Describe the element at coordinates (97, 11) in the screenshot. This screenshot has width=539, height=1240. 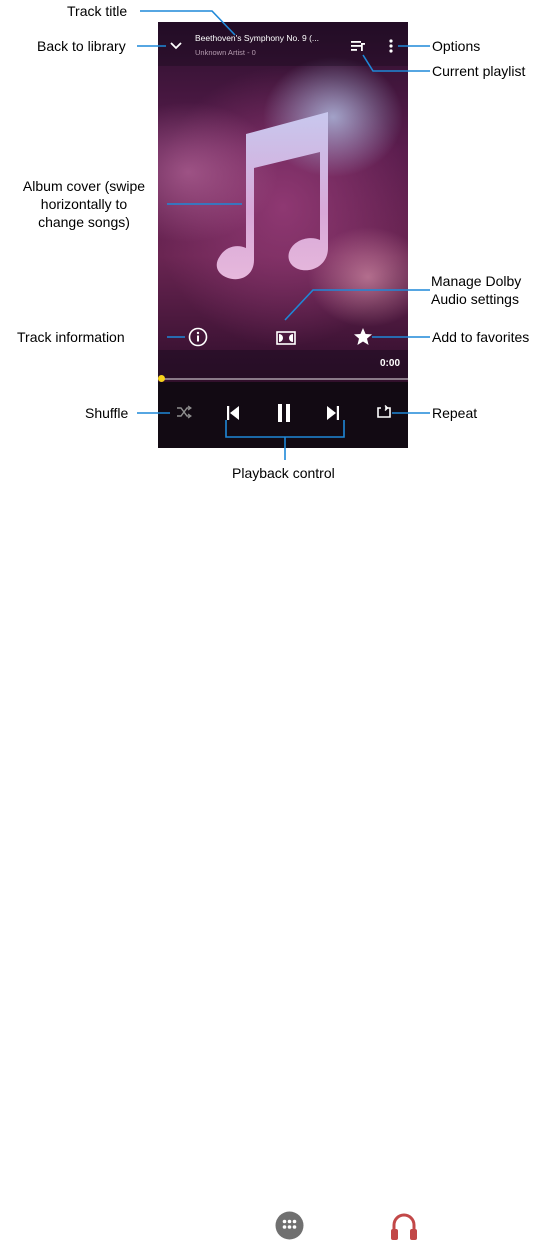
I see `label-track-title: Track title` at that location.